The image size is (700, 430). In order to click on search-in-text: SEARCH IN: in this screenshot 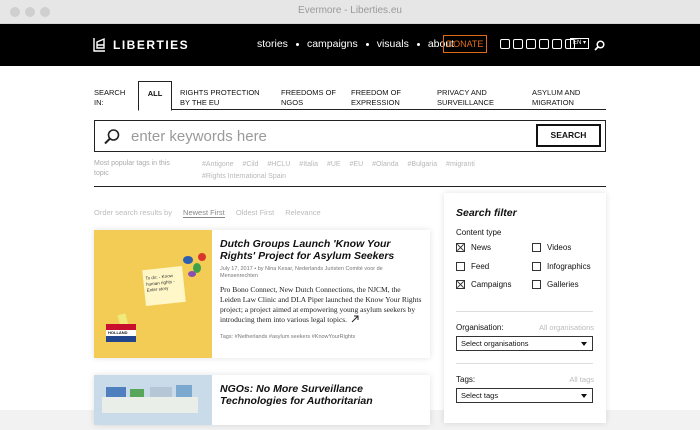, I will do `click(110, 97)`.